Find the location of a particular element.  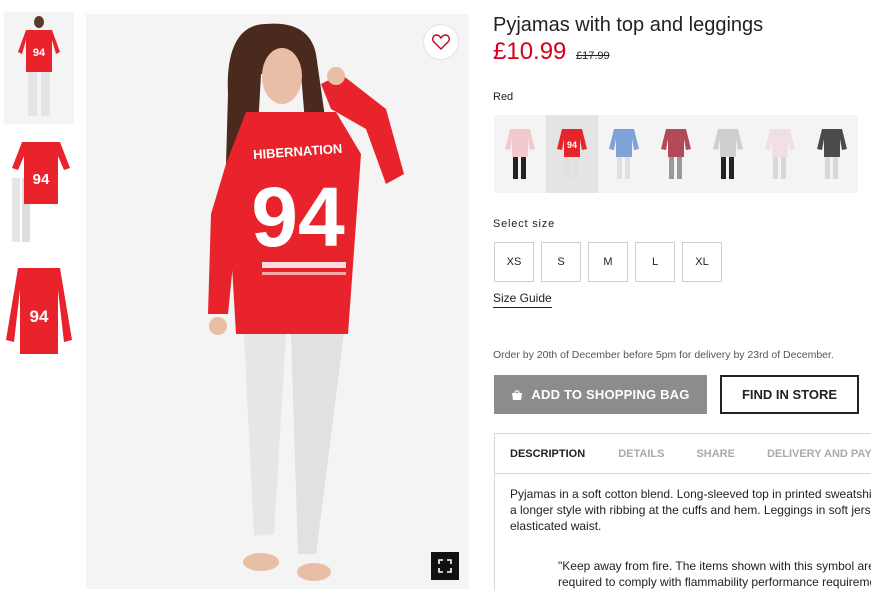

print-number: 94 is located at coordinates (298, 217).